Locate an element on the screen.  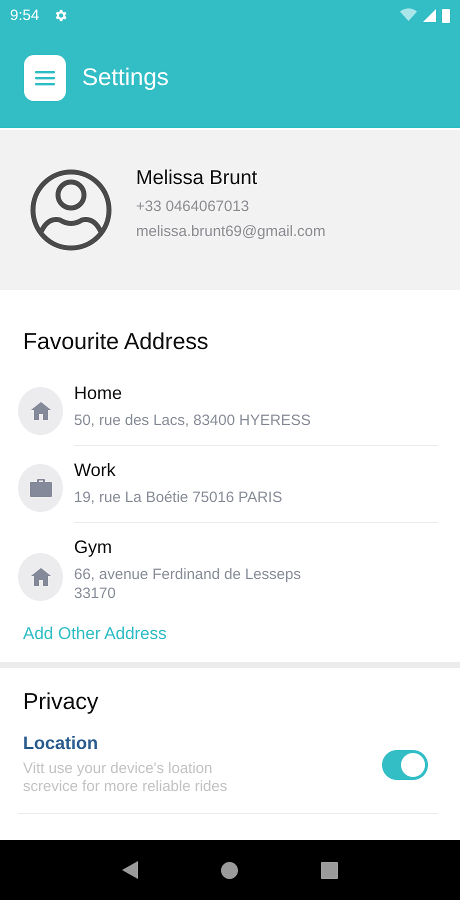
profile-phone: +33 0464067013 is located at coordinates (193, 206).